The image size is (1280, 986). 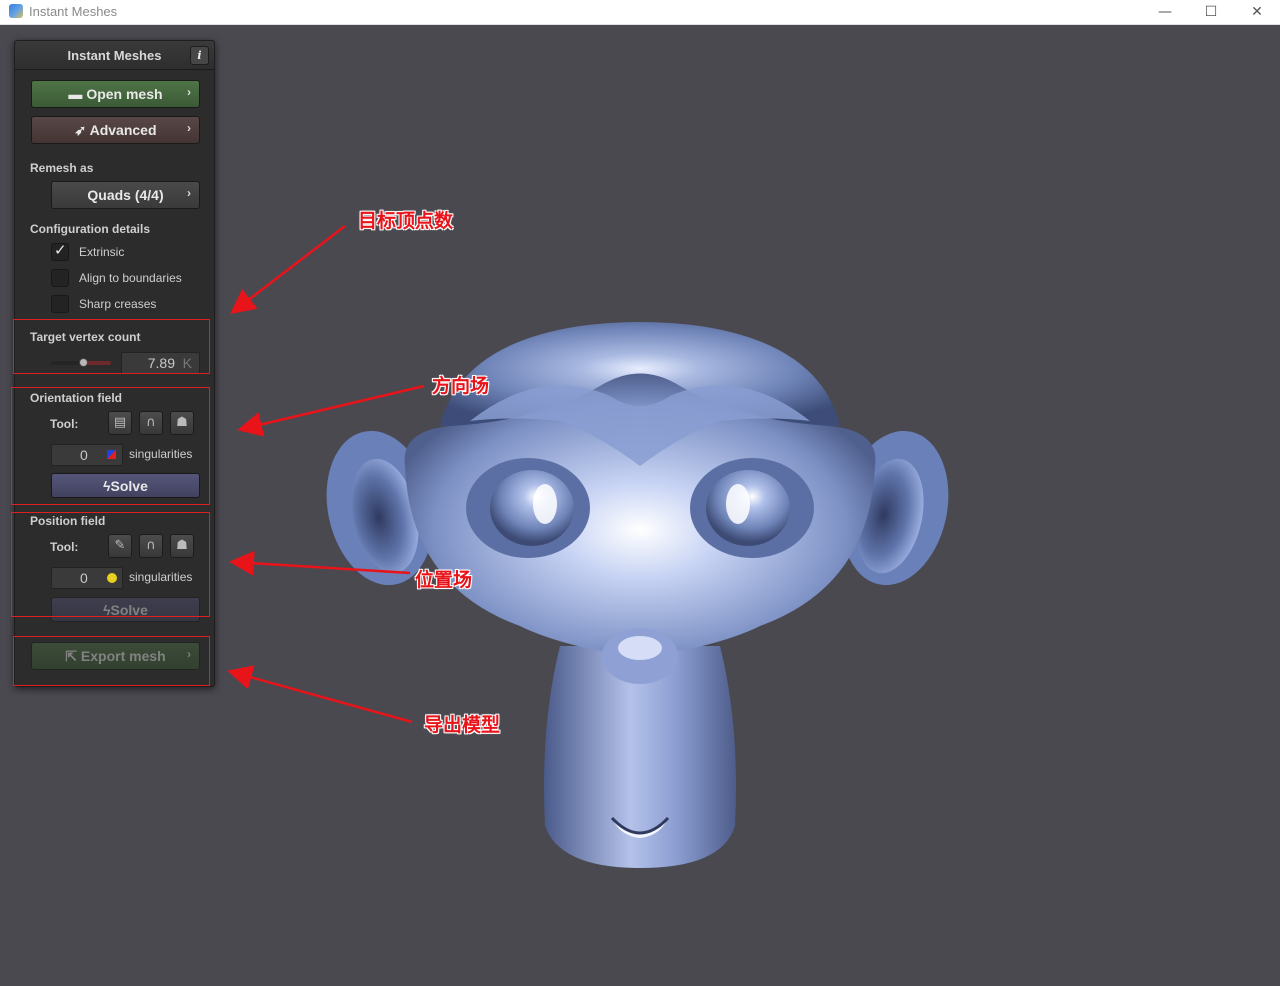 I want to click on annotation-arrows, so click(x=326, y=474).